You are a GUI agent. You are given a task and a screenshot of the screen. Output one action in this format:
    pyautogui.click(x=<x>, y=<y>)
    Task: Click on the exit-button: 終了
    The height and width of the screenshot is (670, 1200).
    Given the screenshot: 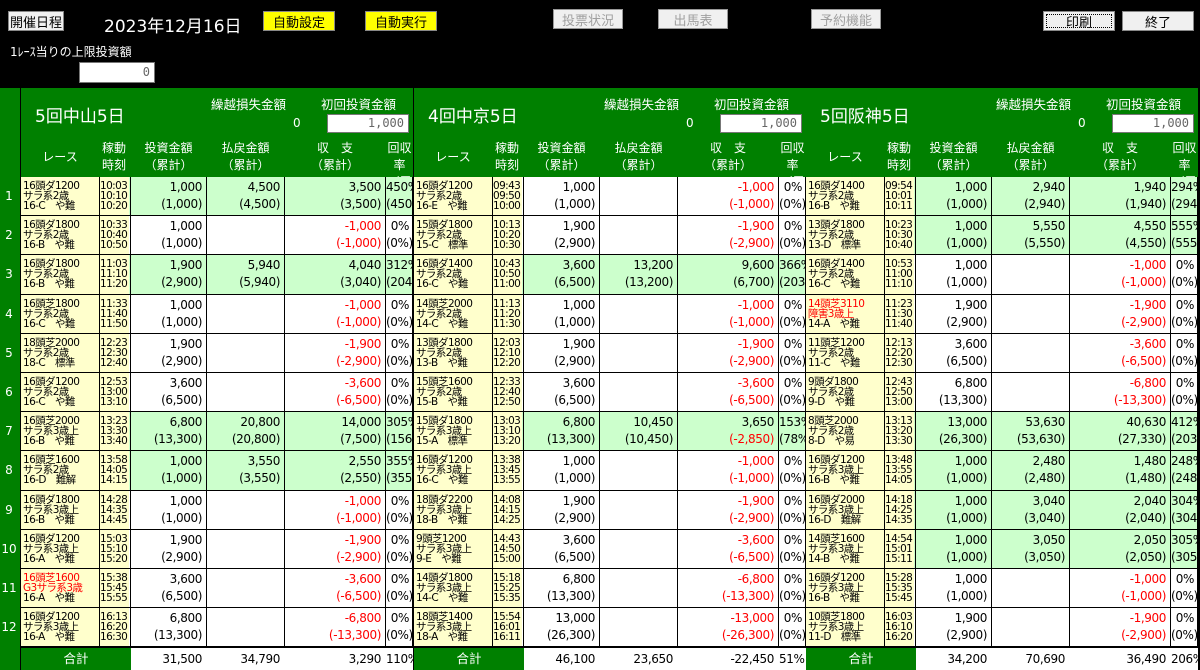 What is the action you would take?
    pyautogui.click(x=1158, y=21)
    